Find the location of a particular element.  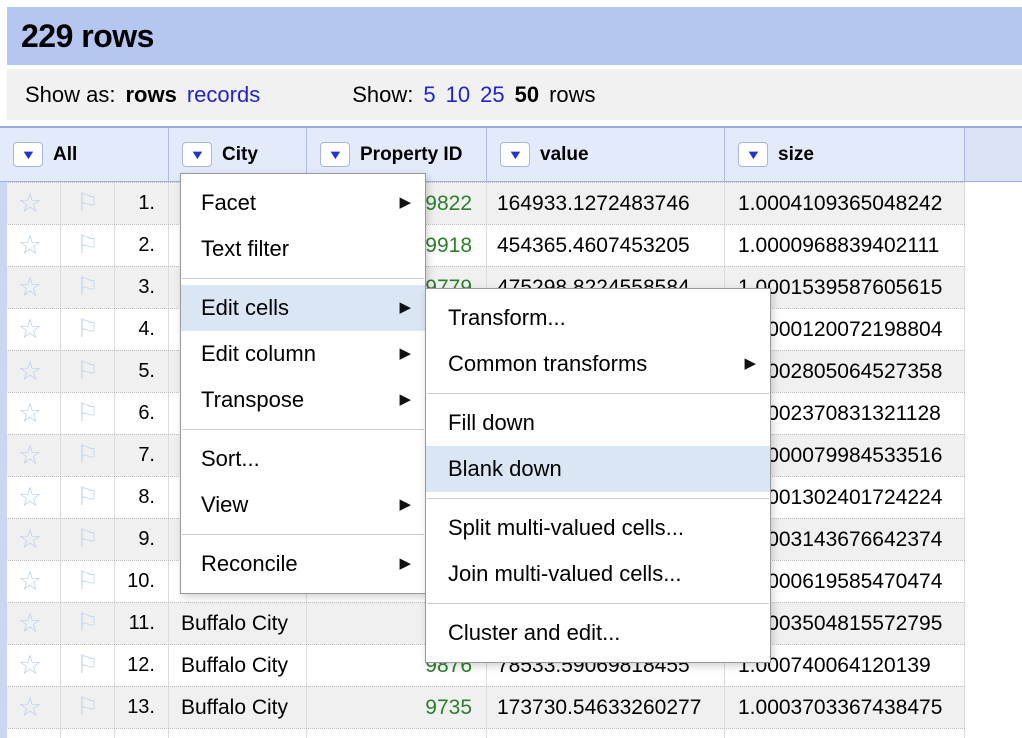

column-header-all: ▼ All is located at coordinates (84, 154).